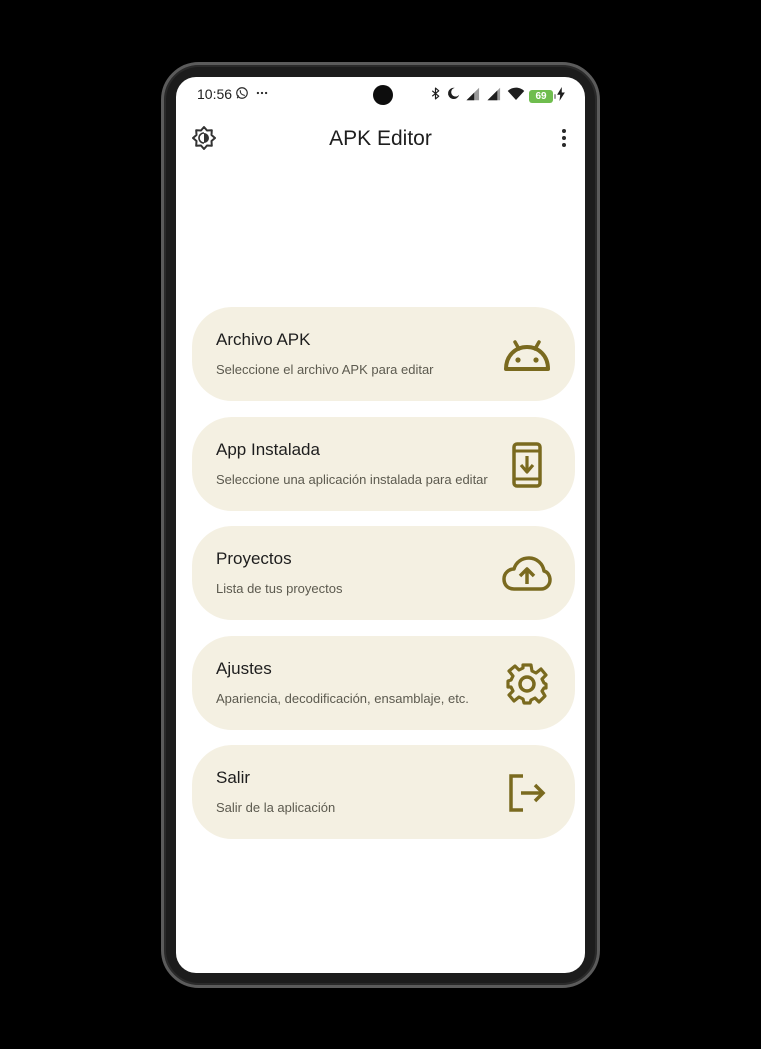 This screenshot has height=1049, width=761. I want to click on menu-item-salir: Salir Salir de la aplicación, so click(383, 792).